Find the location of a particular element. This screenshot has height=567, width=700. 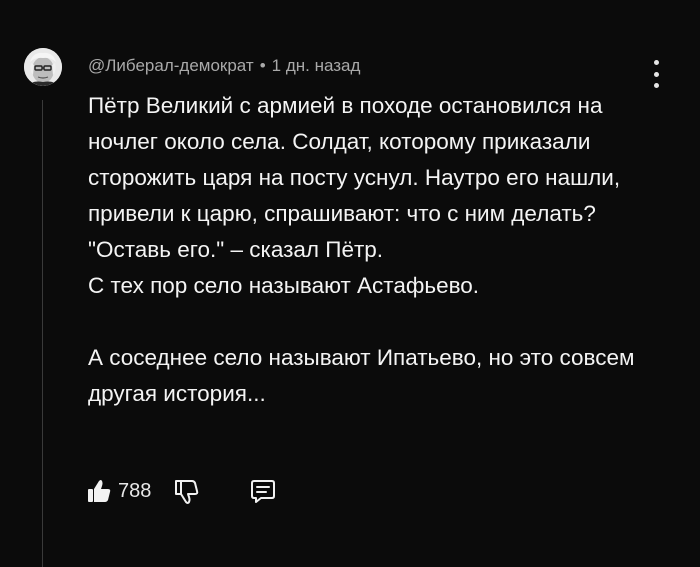

comment-header: @Либерал-демократ • 1 дн. назад is located at coordinates (224, 66).